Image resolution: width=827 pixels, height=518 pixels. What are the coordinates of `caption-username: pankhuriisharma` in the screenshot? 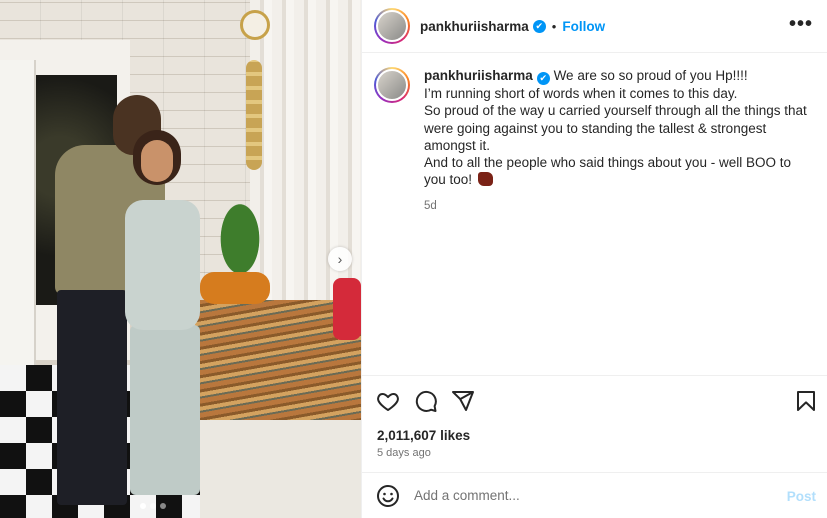 It's located at (478, 75).